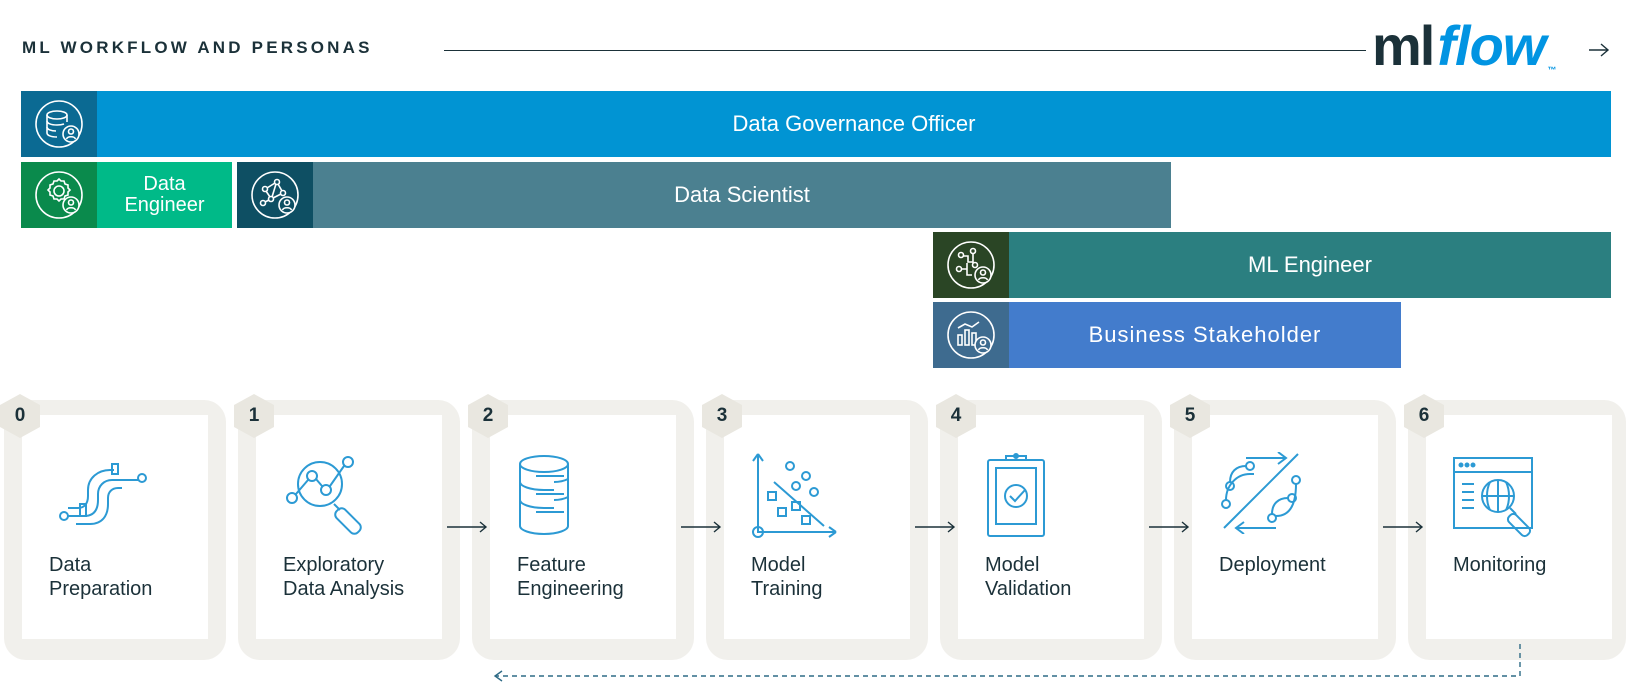 This screenshot has width=1630, height=687. I want to click on logo-ml: ml, so click(1403, 45).